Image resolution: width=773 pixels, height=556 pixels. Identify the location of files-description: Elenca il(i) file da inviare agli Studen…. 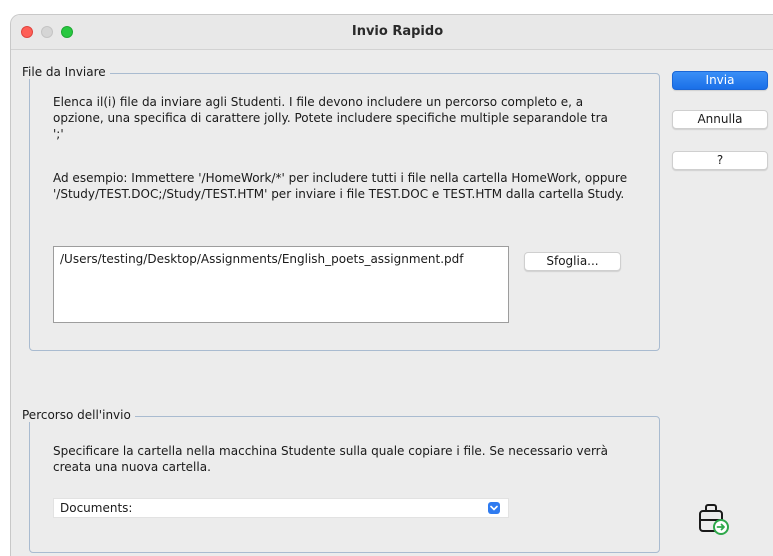
(330, 118).